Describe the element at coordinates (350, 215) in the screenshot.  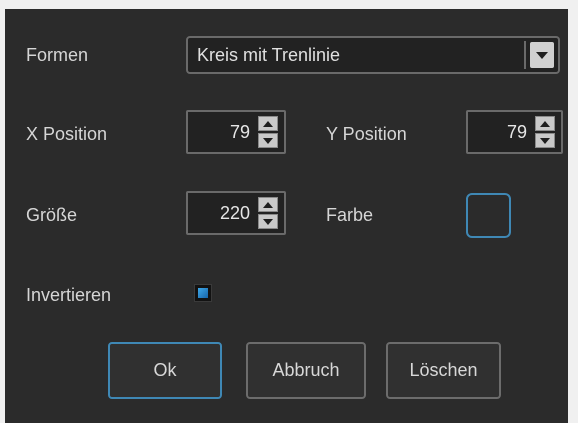
I see `color-label: Farbe` at that location.